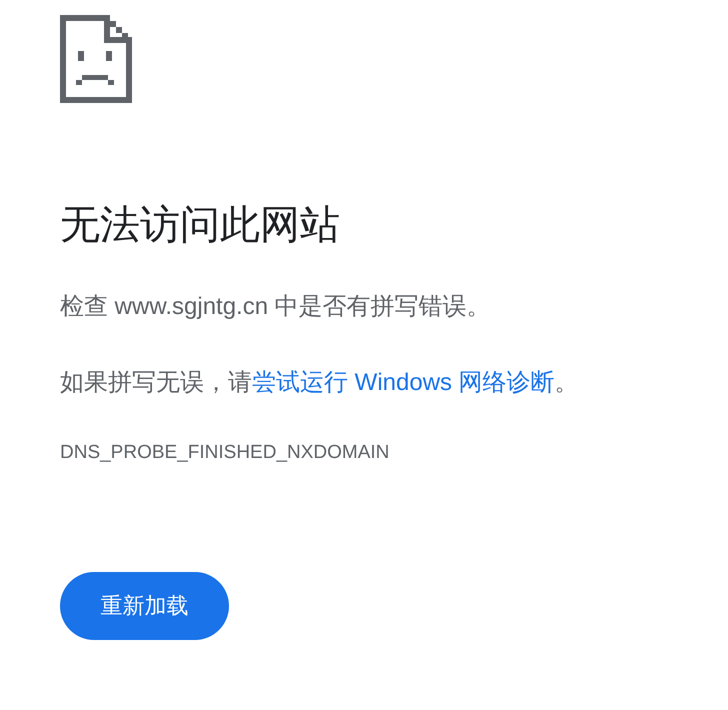 Image resolution: width=728 pixels, height=710 pixels. What do you see at coordinates (96, 59) in the screenshot?
I see `sad-page-icon` at bounding box center [96, 59].